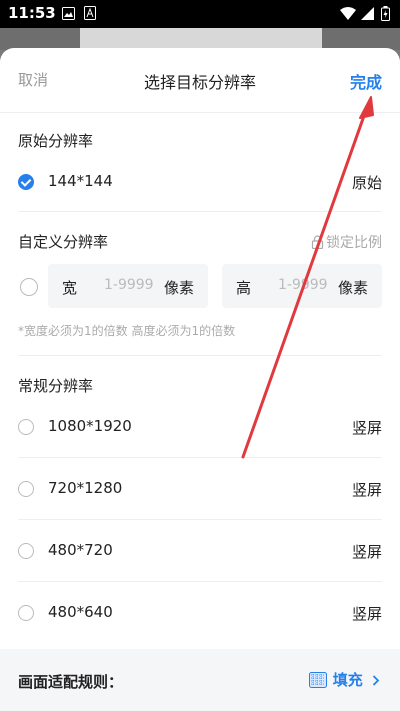 The height and width of the screenshot is (711, 400). I want to click on background-page, so click(200, 39).